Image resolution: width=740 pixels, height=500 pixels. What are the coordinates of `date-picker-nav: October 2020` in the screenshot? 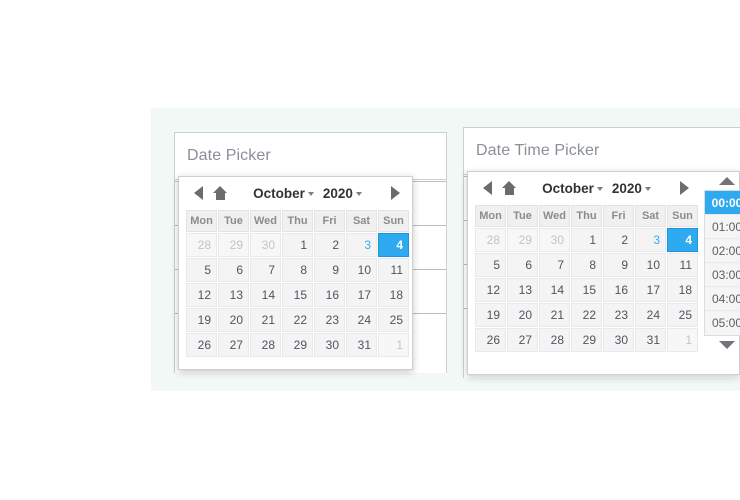 It's located at (296, 193).